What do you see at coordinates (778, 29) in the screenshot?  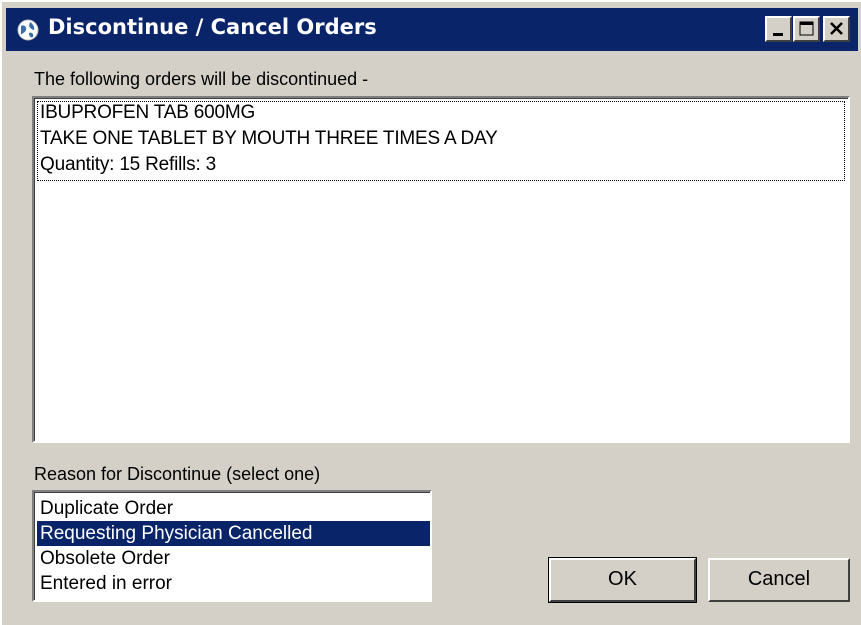 I see `minimize-button` at bounding box center [778, 29].